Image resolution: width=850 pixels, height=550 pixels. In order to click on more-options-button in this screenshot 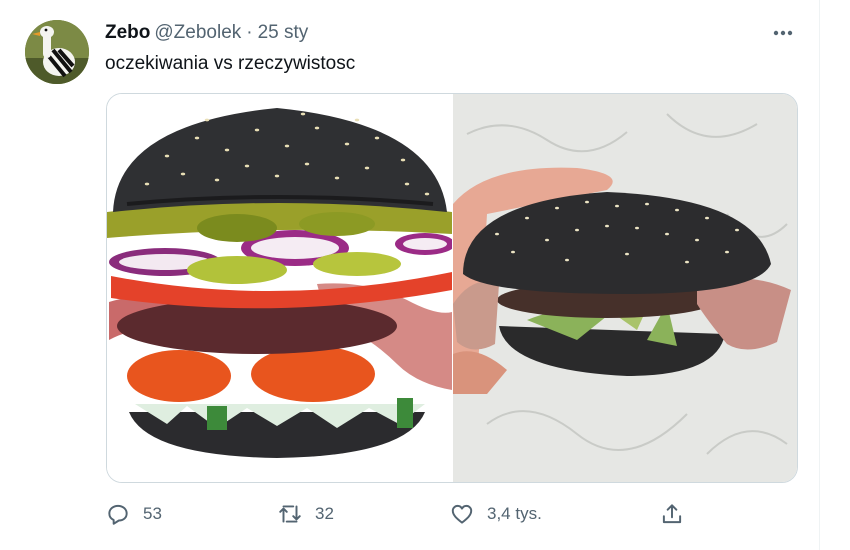, I will do `click(783, 33)`.